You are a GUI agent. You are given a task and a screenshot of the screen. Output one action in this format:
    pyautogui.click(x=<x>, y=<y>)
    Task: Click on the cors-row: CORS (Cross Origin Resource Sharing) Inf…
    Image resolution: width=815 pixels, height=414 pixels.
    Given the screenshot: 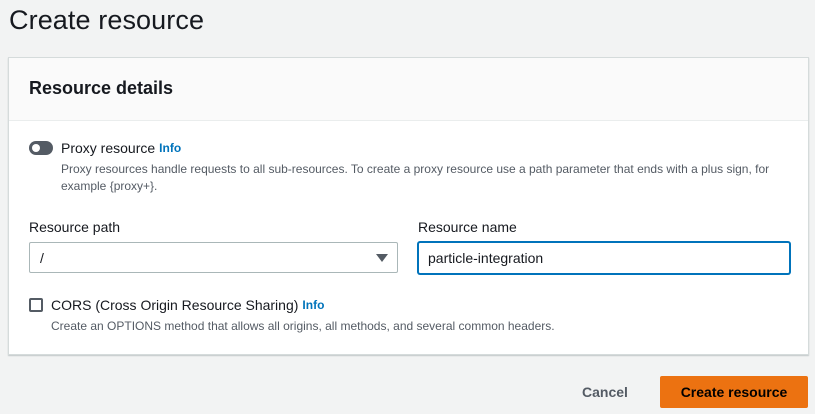 What is the action you would take?
    pyautogui.click(x=176, y=305)
    